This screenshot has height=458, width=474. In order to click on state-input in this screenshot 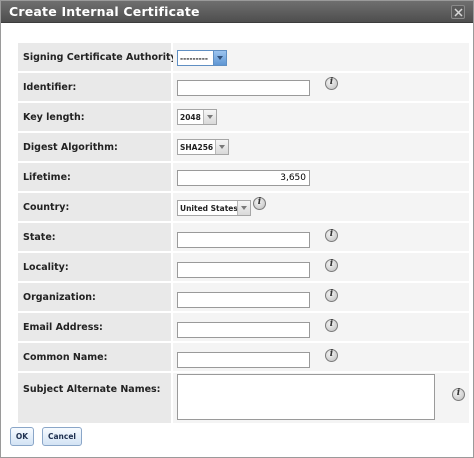, I will do `click(243, 240)`.